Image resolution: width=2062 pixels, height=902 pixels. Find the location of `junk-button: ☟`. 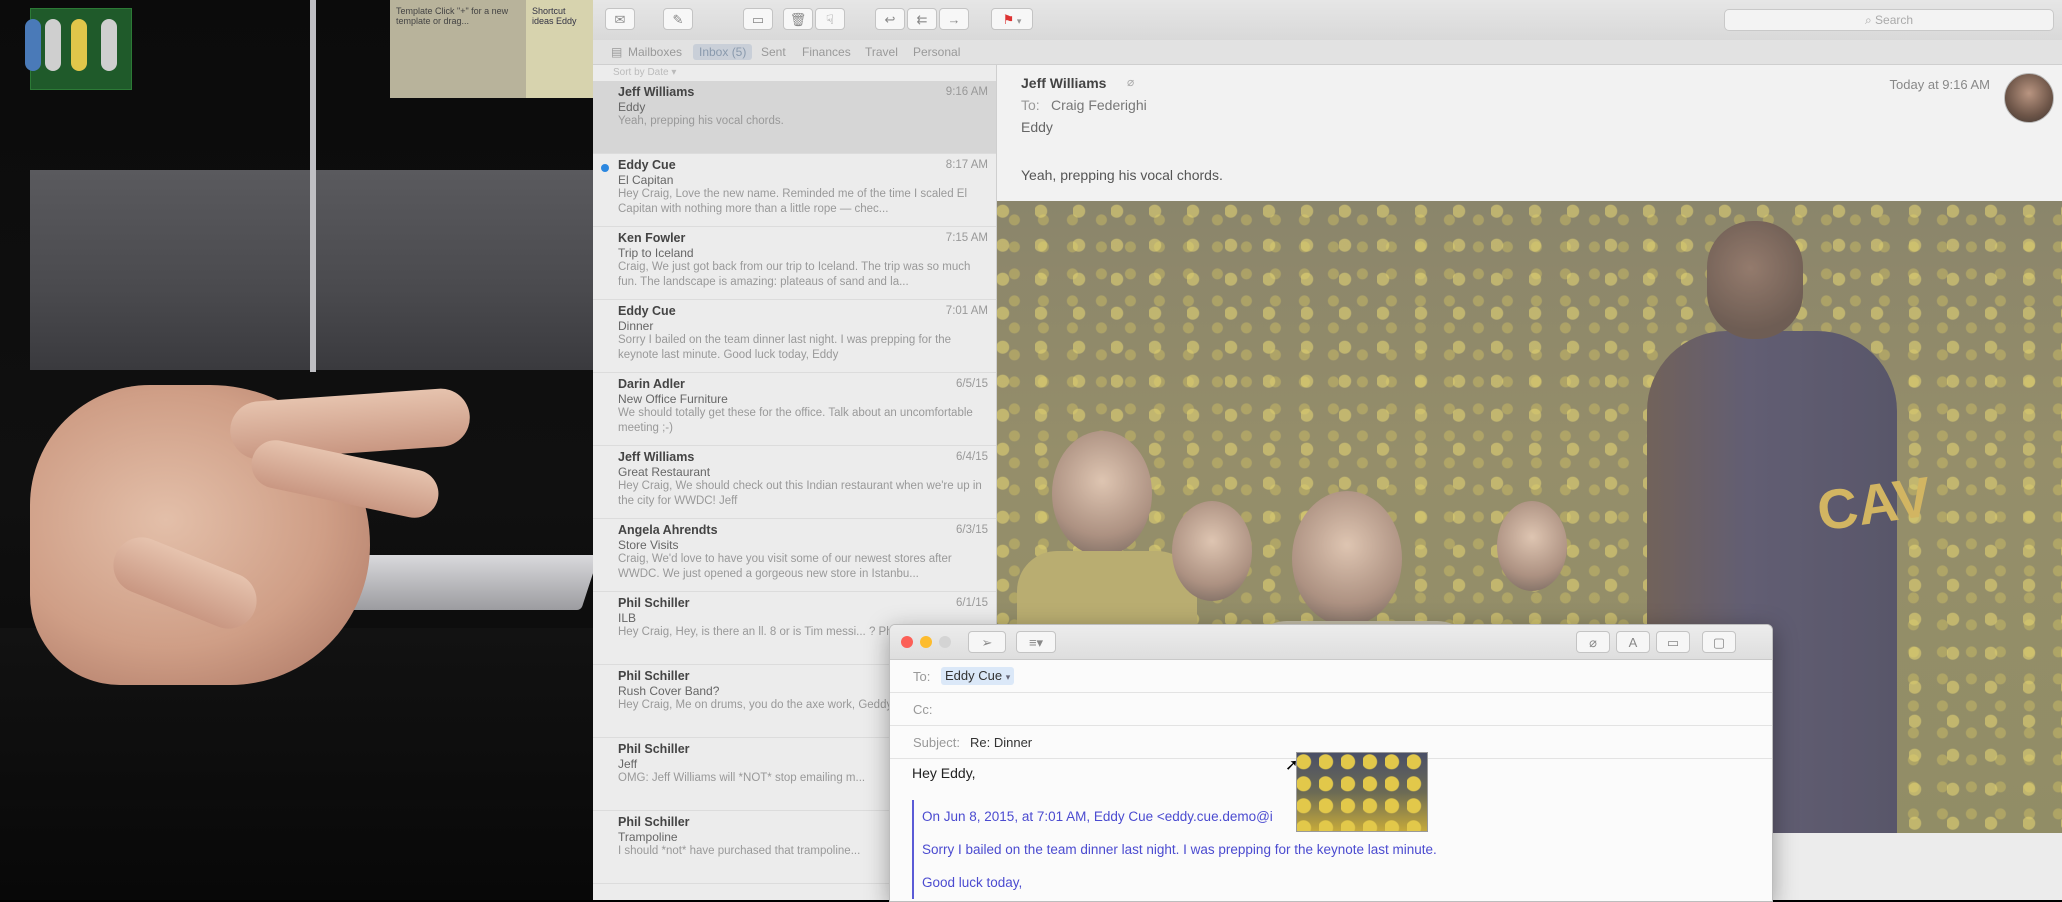

junk-button: ☟ is located at coordinates (830, 19).